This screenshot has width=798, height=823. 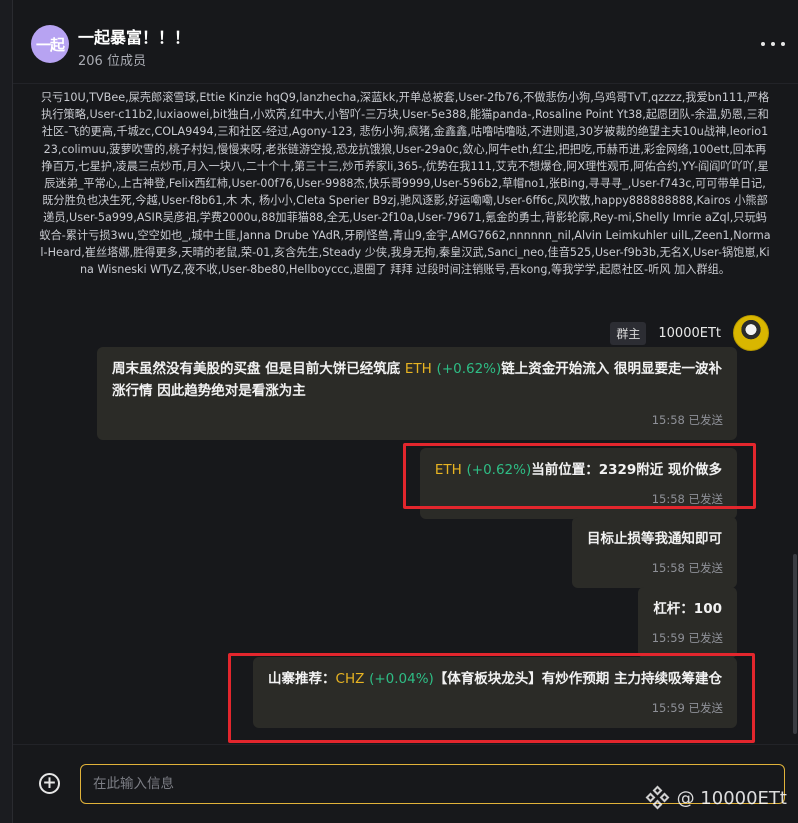 I want to click on sender-avatar, so click(x=751, y=333).